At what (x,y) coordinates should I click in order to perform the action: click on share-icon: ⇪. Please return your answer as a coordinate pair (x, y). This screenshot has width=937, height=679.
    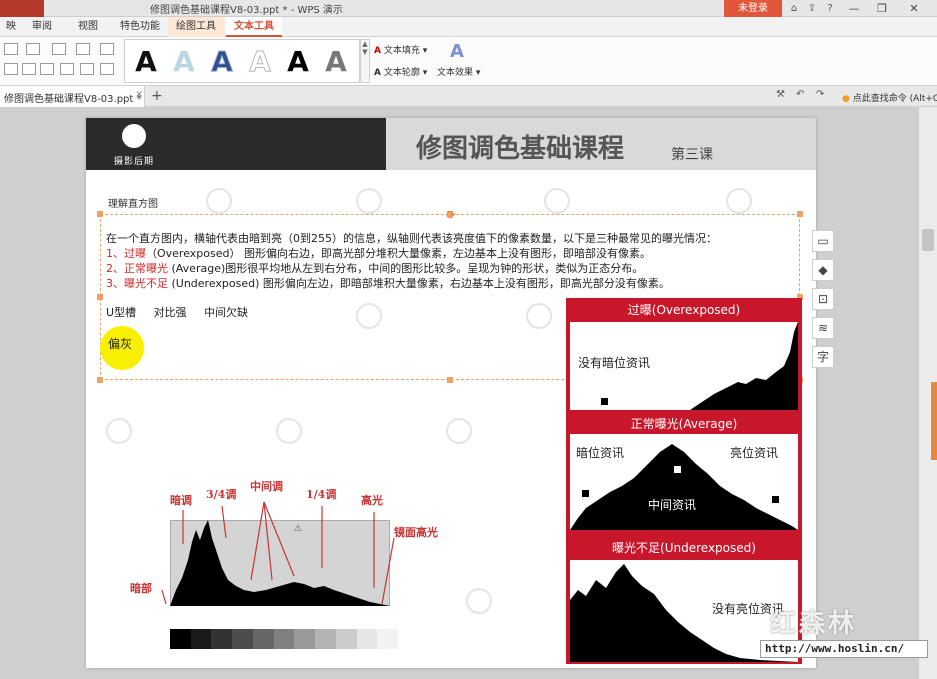
    Looking at the image, I should click on (812, 8).